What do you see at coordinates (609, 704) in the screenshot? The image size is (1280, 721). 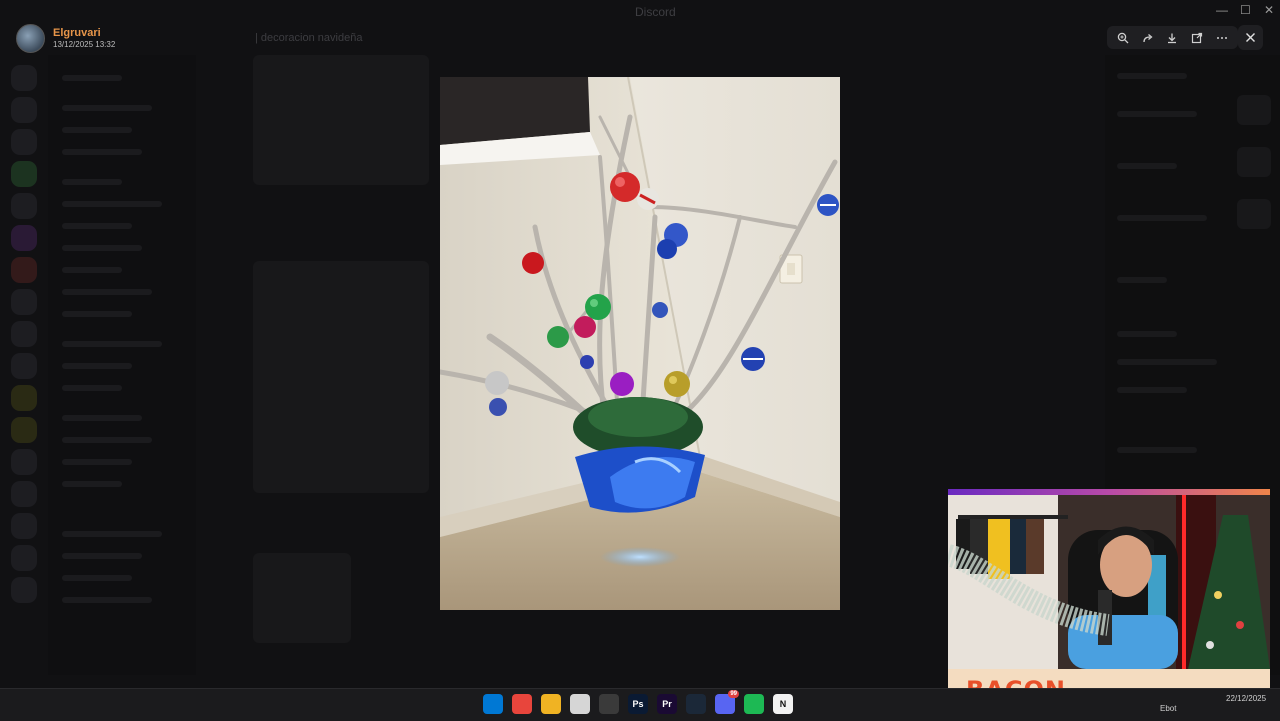 I see `obs-icon` at bounding box center [609, 704].